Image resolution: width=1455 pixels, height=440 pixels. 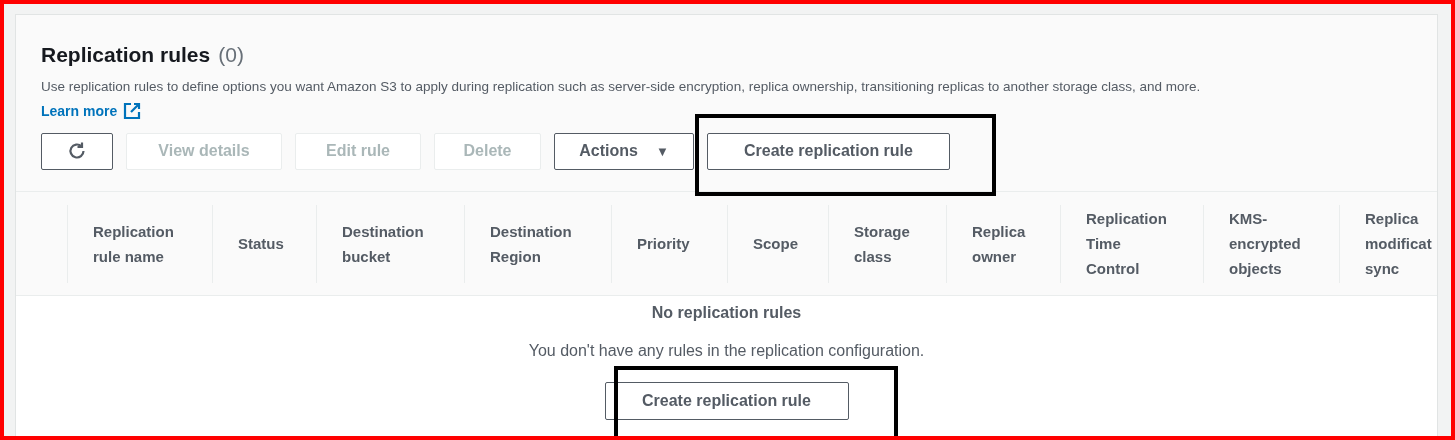 I want to click on rule-count: (0), so click(x=231, y=55).